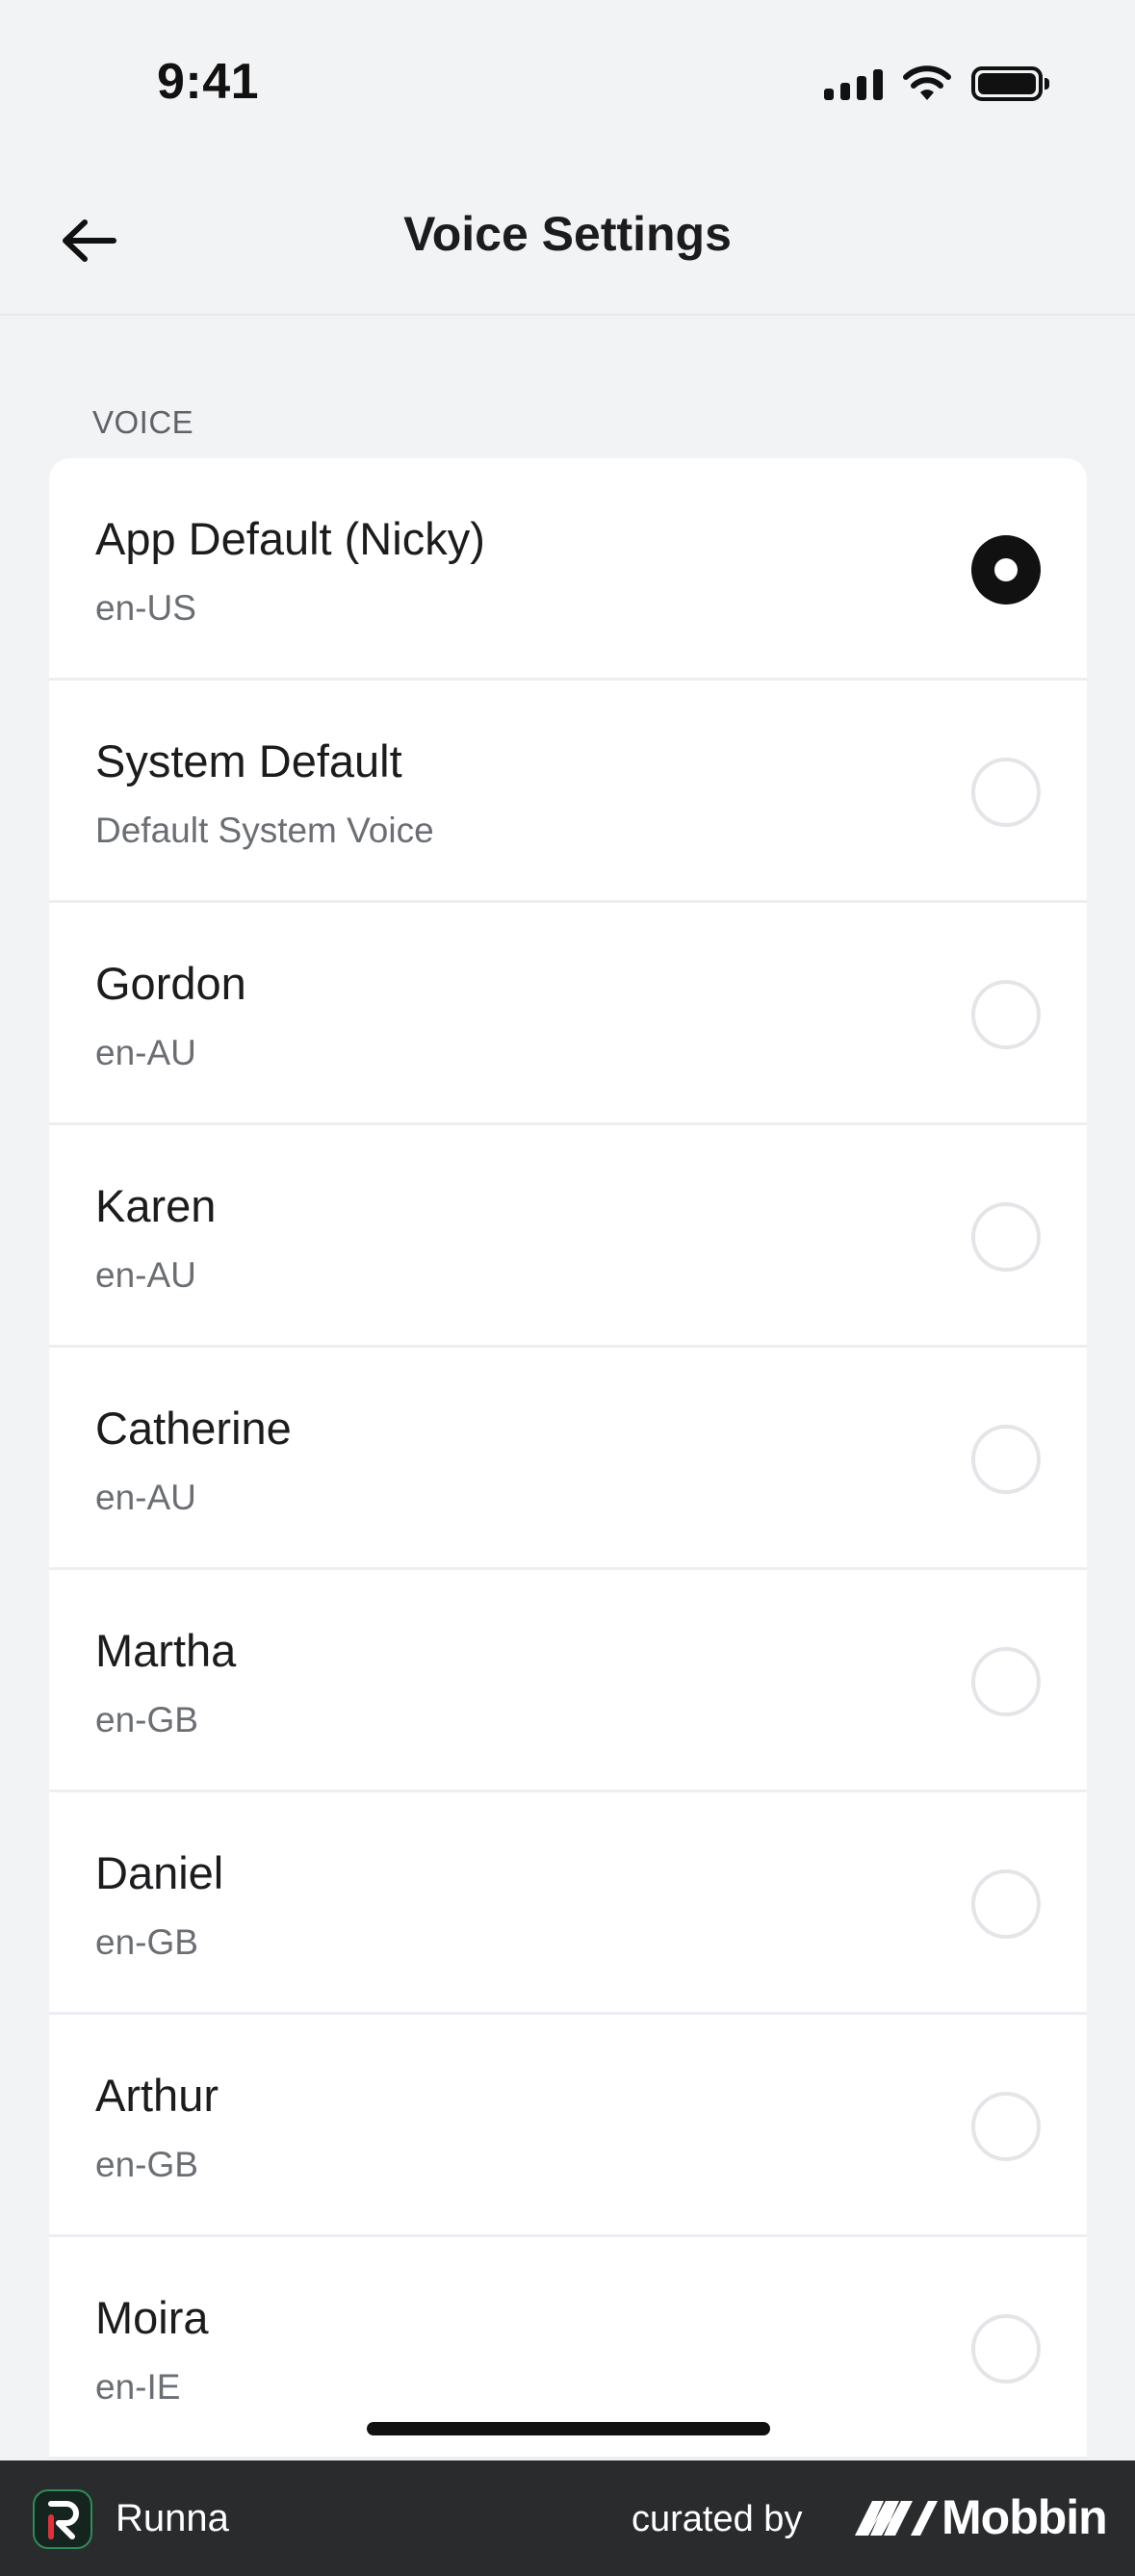  Describe the element at coordinates (568, 2428) in the screenshot. I see `home-indicator` at that location.